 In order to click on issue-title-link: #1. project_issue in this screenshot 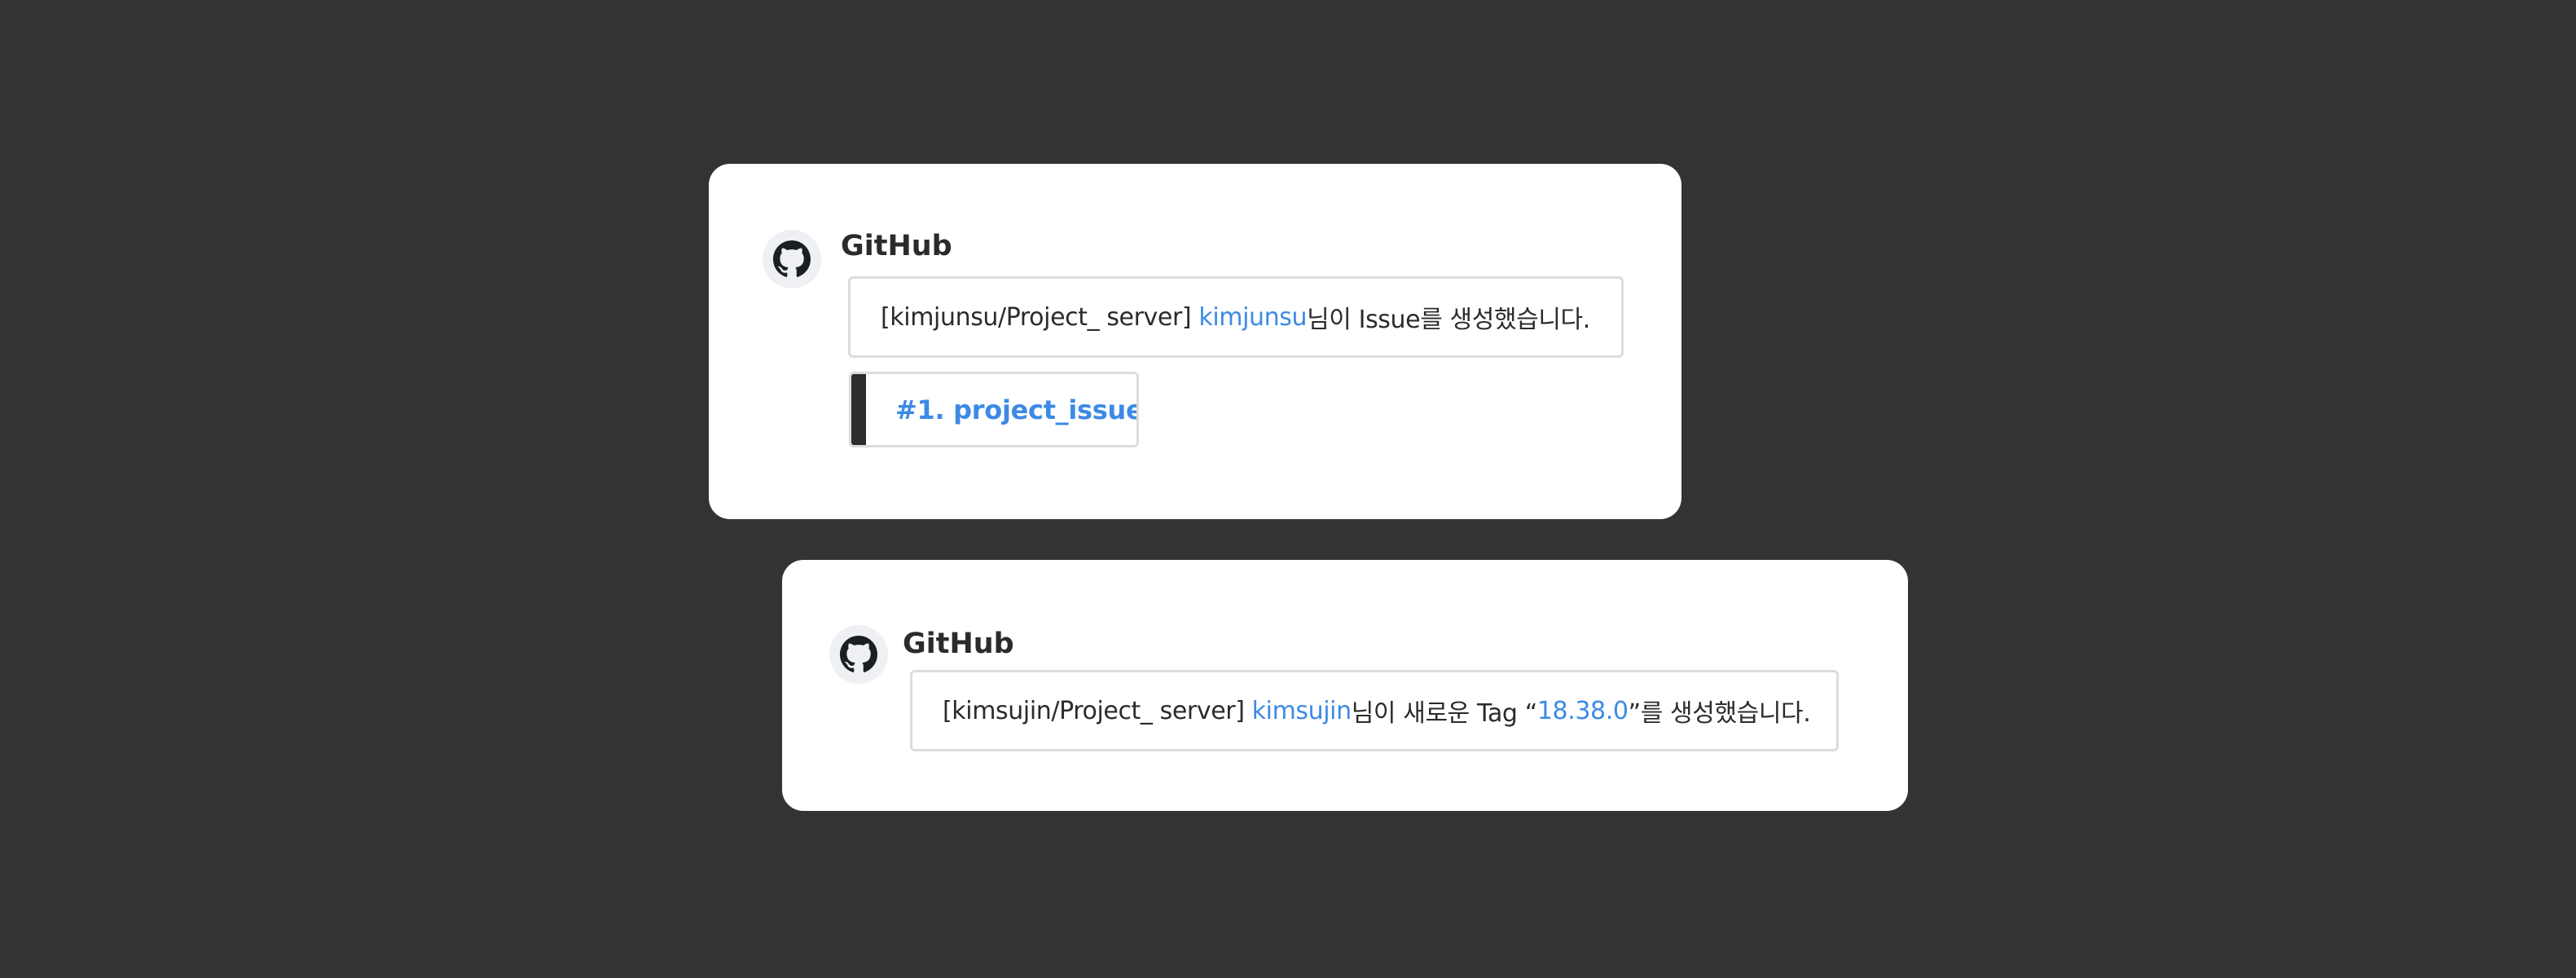, I will do `click(1015, 409)`.